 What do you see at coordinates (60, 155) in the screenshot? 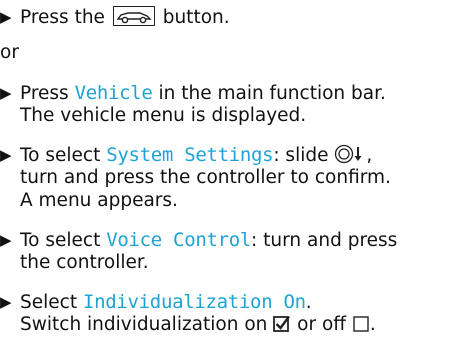
I see `step-3-pre: To select` at bounding box center [60, 155].